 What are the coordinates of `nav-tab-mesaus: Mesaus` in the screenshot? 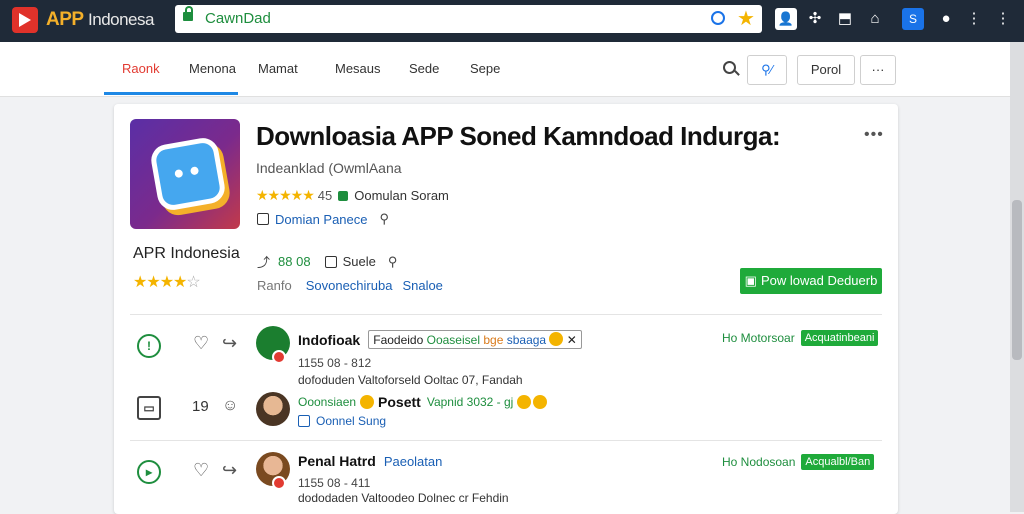 It's located at (358, 68).